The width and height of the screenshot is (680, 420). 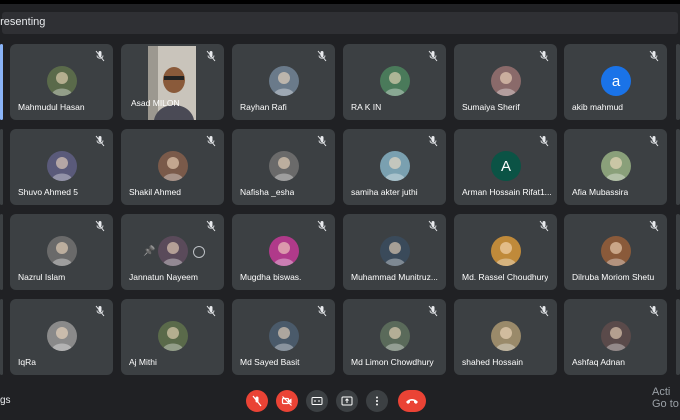 I want to click on avatar-letter: a, so click(x=616, y=81).